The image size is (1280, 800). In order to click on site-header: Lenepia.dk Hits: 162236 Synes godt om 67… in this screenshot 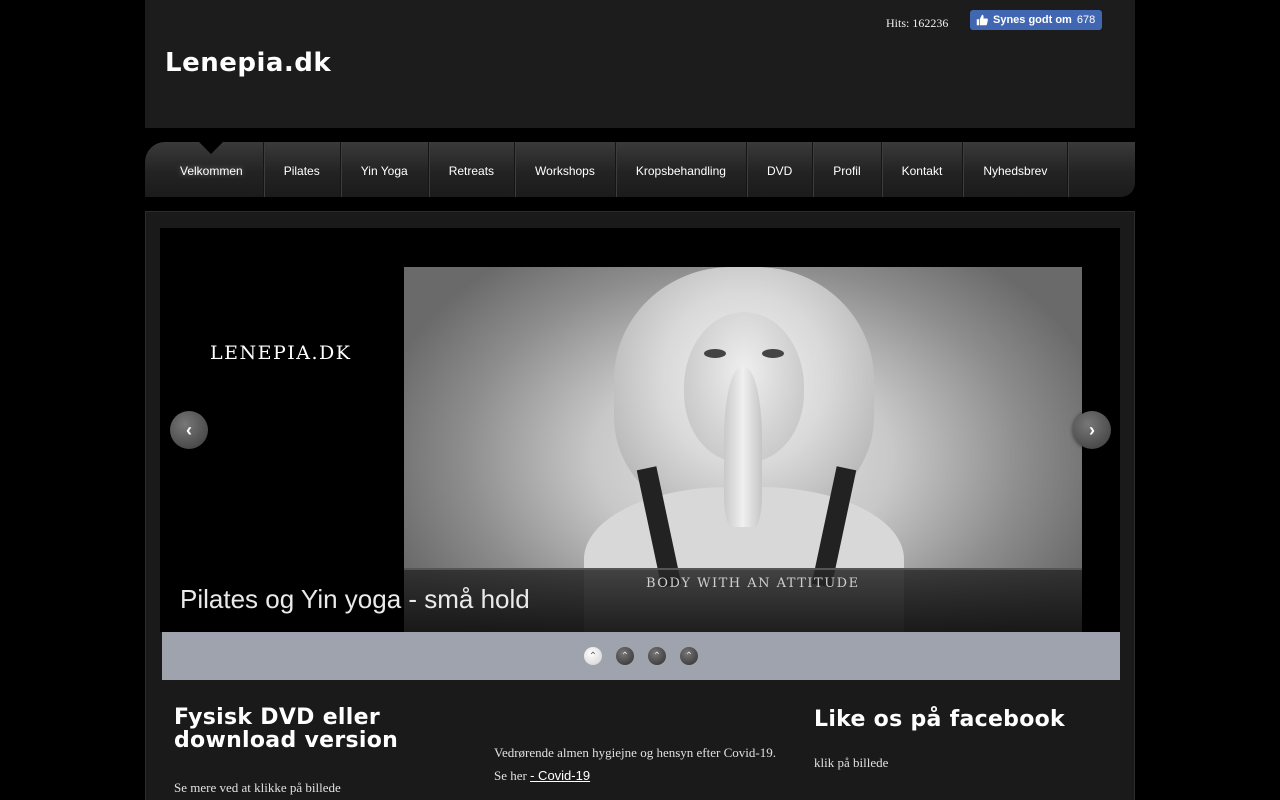, I will do `click(640, 64)`.